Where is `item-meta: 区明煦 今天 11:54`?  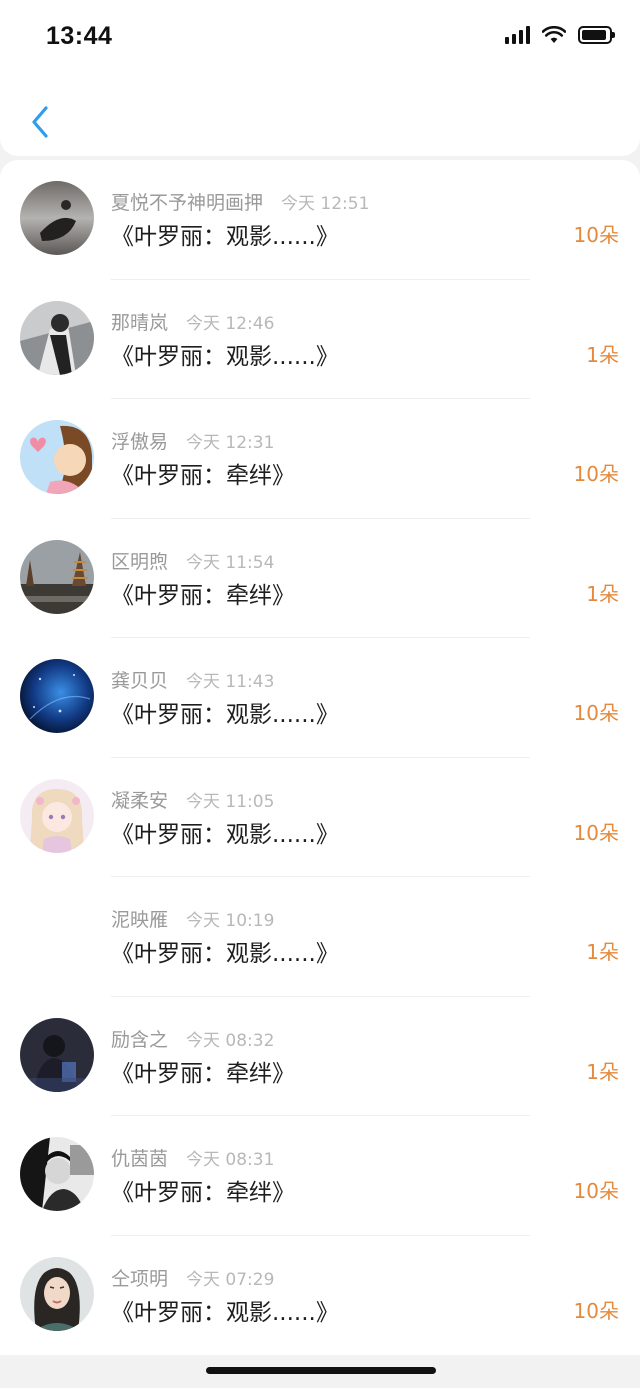
item-meta: 区明煦 今天 11:54 is located at coordinates (192, 560).